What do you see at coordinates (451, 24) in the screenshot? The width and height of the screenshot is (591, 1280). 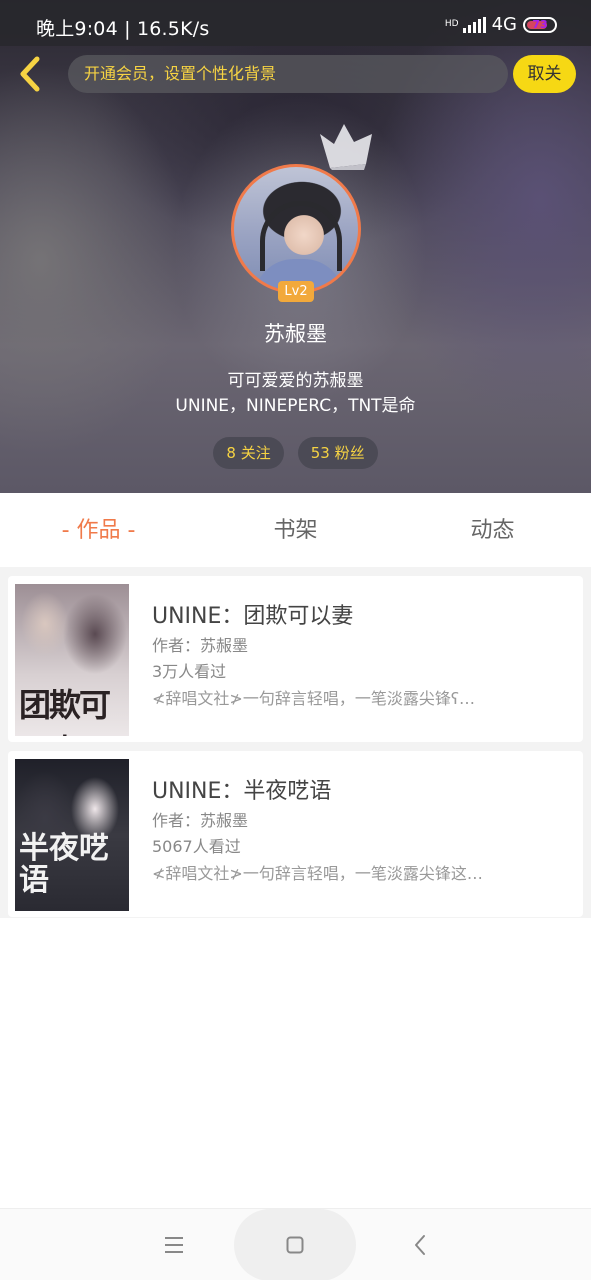 I see `hd-icon: HD` at bounding box center [451, 24].